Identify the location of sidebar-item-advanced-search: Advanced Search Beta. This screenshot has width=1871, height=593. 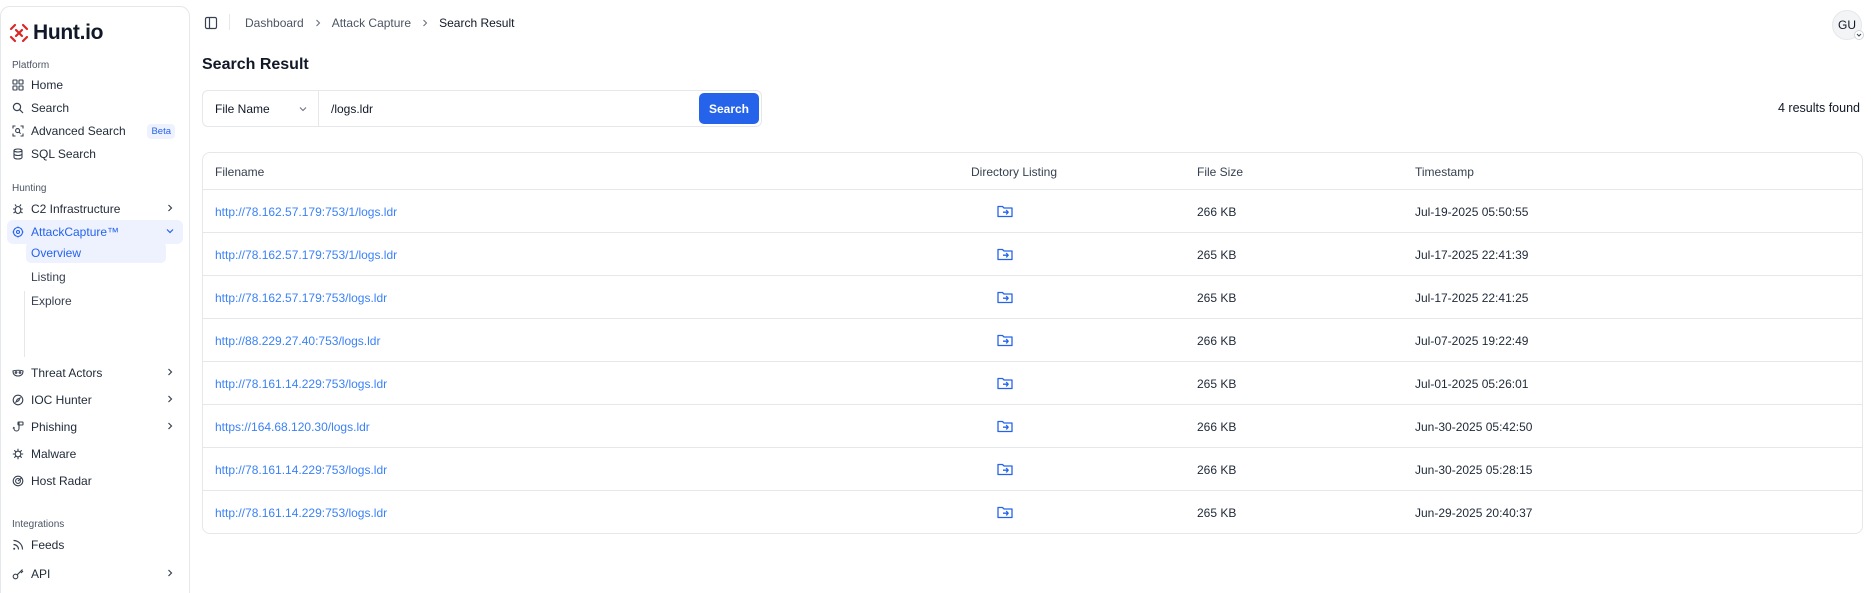
(95, 131).